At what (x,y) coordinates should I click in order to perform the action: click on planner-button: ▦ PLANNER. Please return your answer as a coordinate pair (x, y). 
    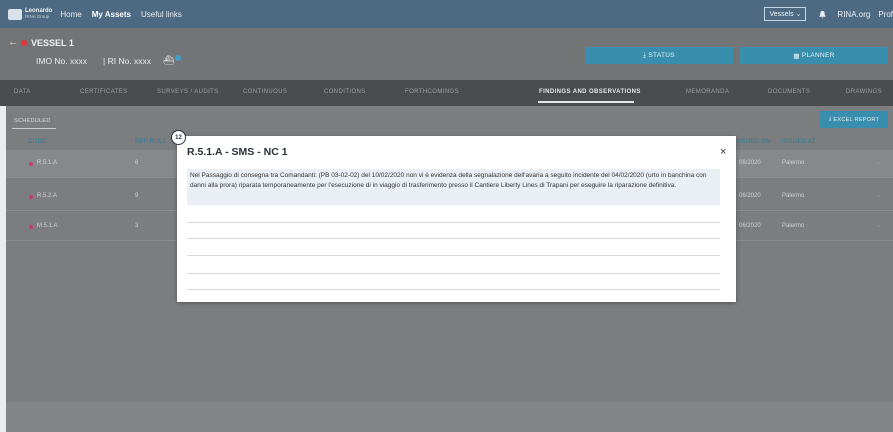
    Looking at the image, I should click on (814, 55).